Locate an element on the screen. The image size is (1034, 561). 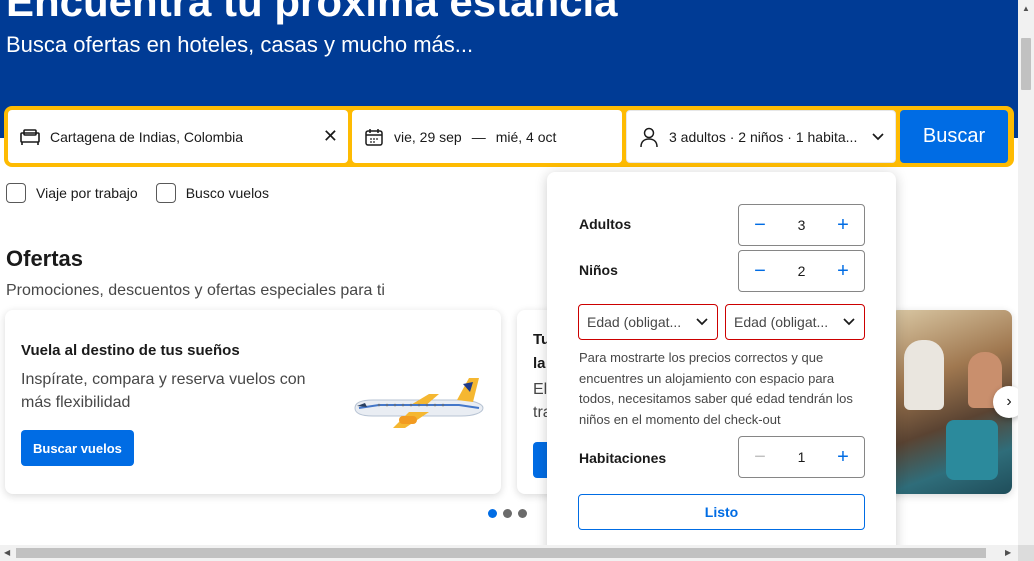
destination-value: Cartagena de Indias, Colombia is located at coordinates (147, 136).